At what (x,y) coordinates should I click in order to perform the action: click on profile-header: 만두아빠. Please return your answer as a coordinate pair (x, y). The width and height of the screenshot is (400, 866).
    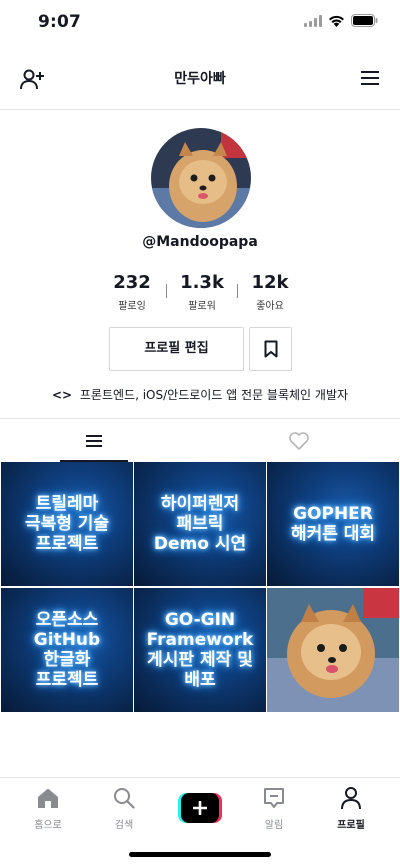
    Looking at the image, I should click on (200, 80).